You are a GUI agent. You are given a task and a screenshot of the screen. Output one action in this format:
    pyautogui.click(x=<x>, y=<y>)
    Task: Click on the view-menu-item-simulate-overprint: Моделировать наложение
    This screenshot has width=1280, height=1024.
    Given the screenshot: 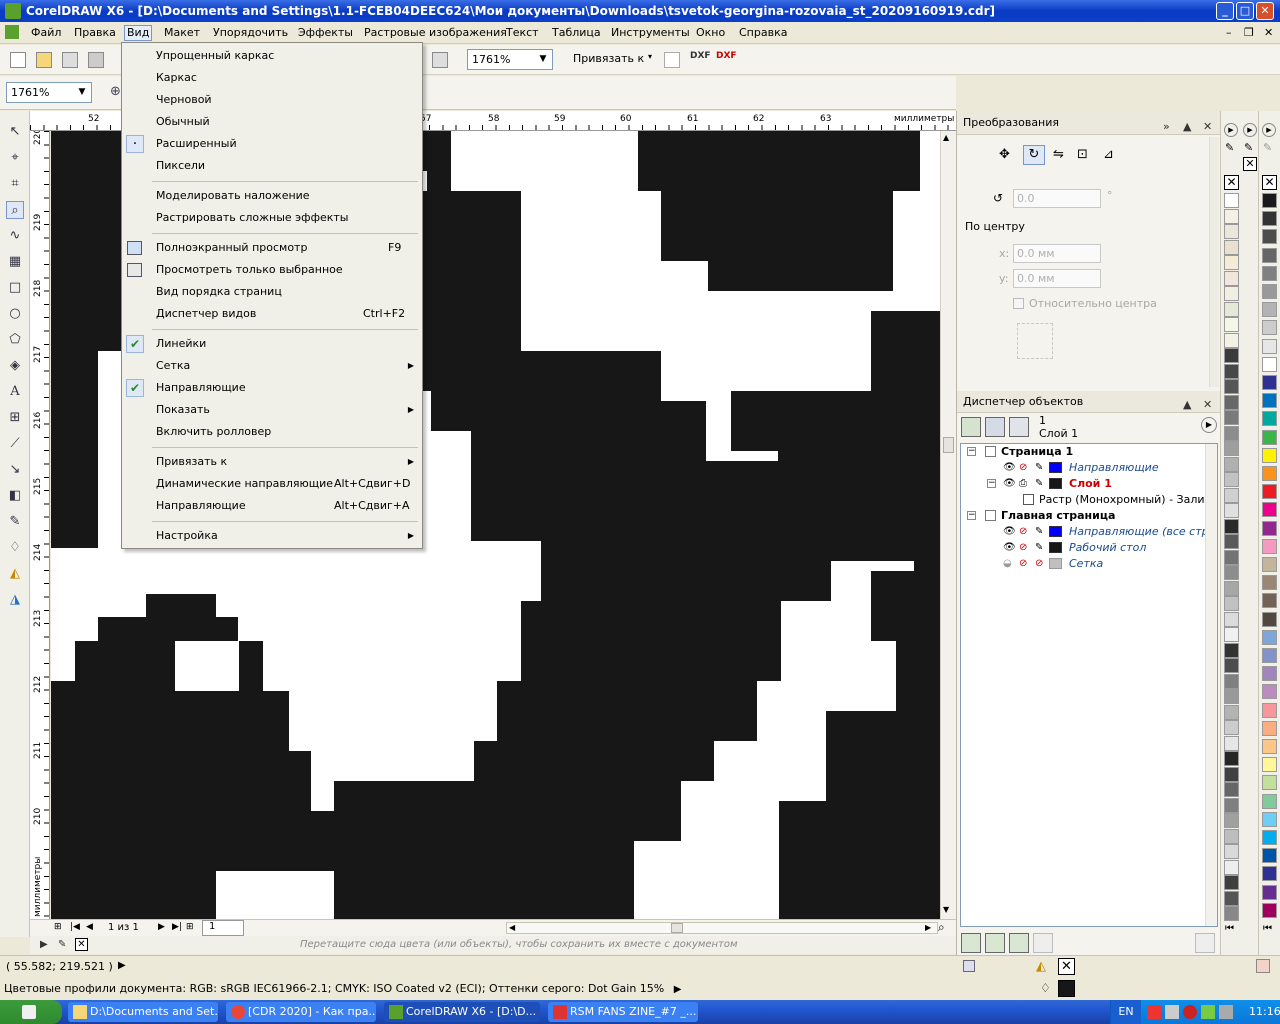 What is the action you would take?
    pyautogui.click(x=272, y=196)
    